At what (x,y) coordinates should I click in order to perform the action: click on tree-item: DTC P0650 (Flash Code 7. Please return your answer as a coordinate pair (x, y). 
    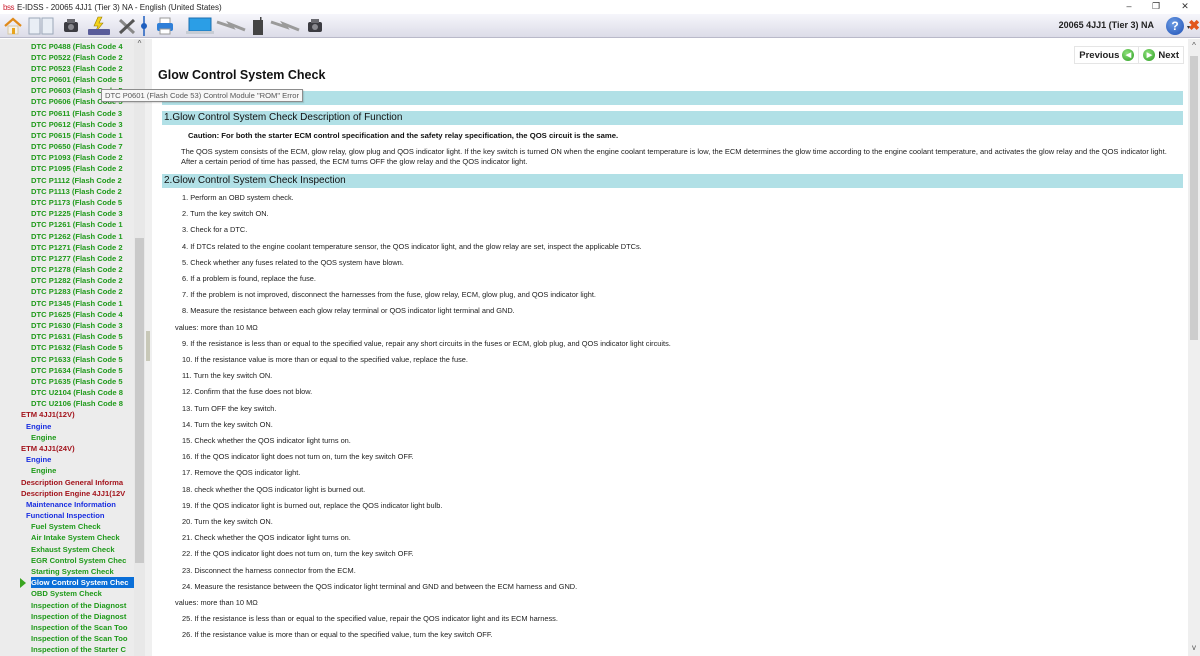
    Looking at the image, I should click on (82, 146).